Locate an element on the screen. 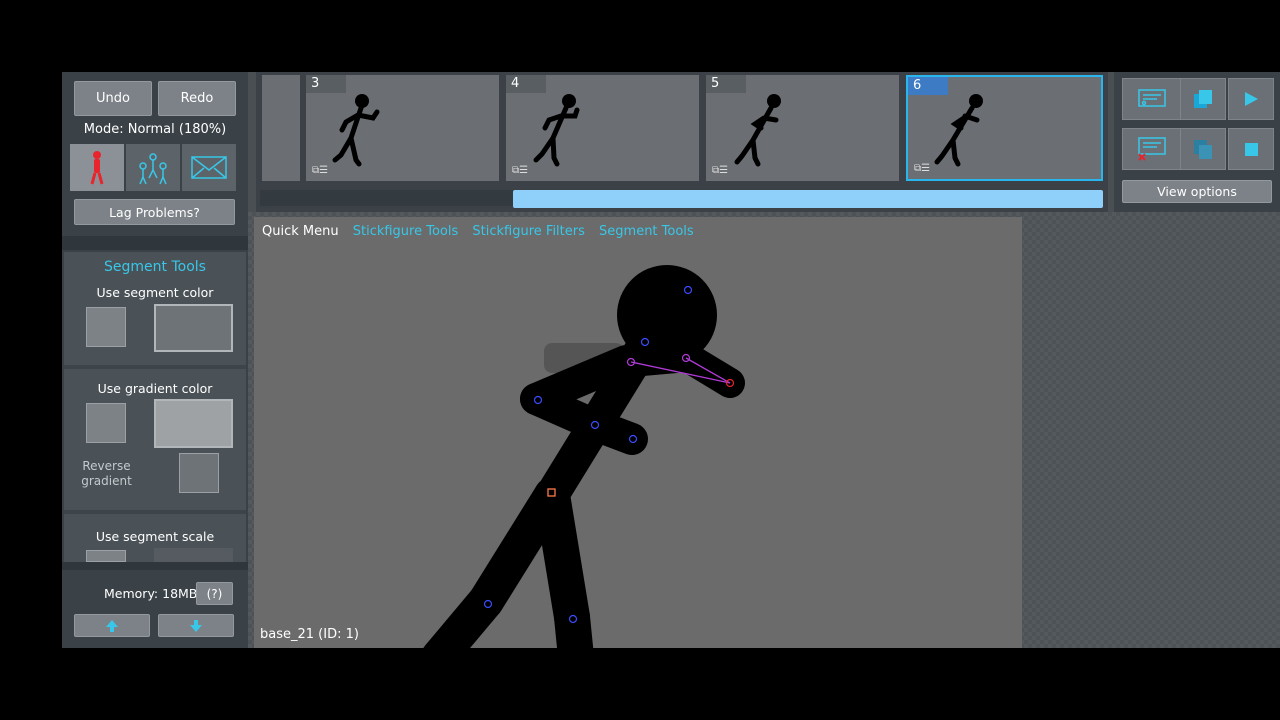 The width and height of the screenshot is (1280, 720). copy-frame-icon is located at coordinates (1203, 99).